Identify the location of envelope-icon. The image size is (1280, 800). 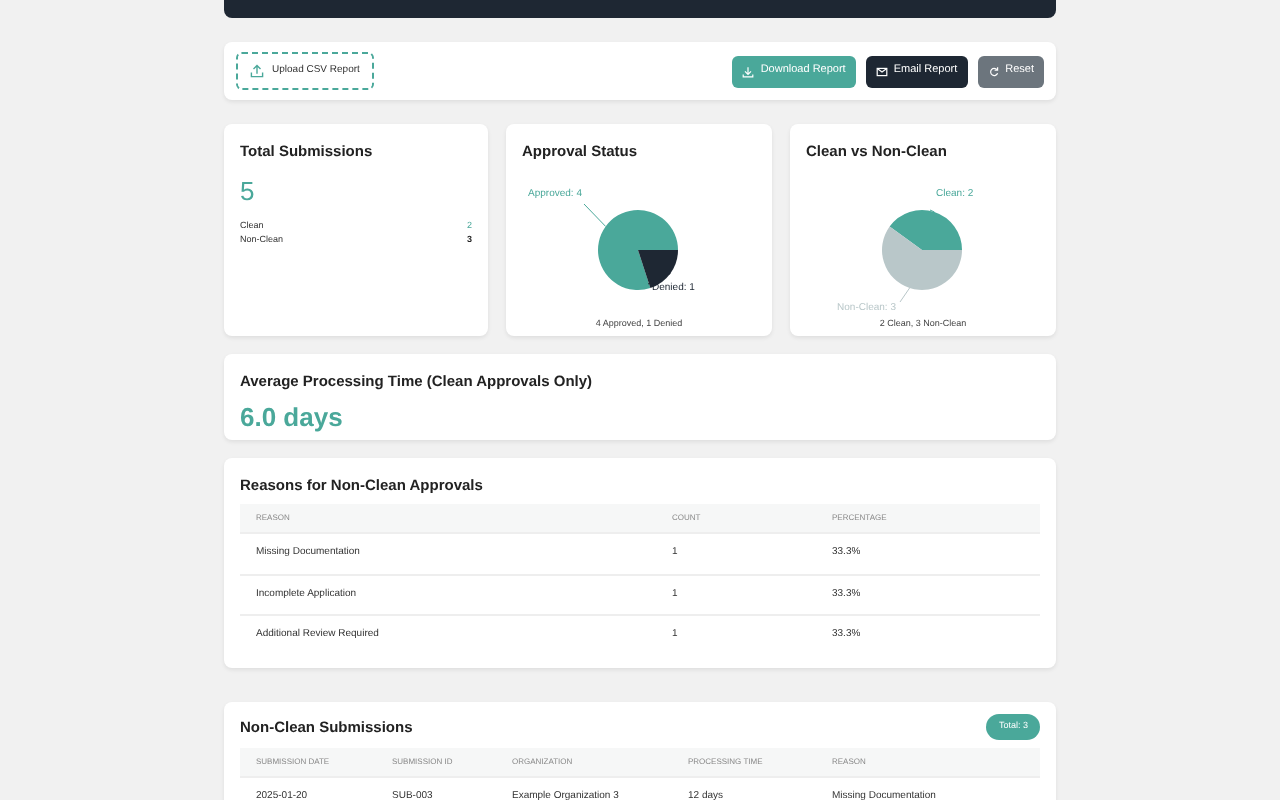
(881, 71).